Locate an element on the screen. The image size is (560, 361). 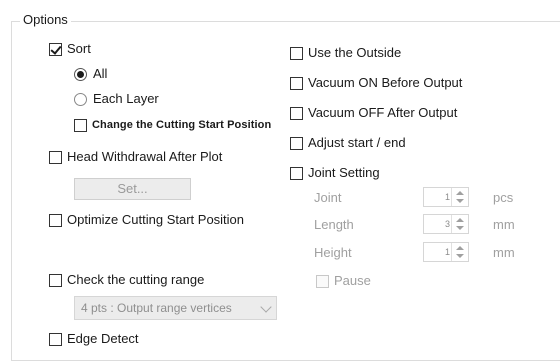
change-start-checkbox: Change the Cutting Start Position is located at coordinates (172, 125).